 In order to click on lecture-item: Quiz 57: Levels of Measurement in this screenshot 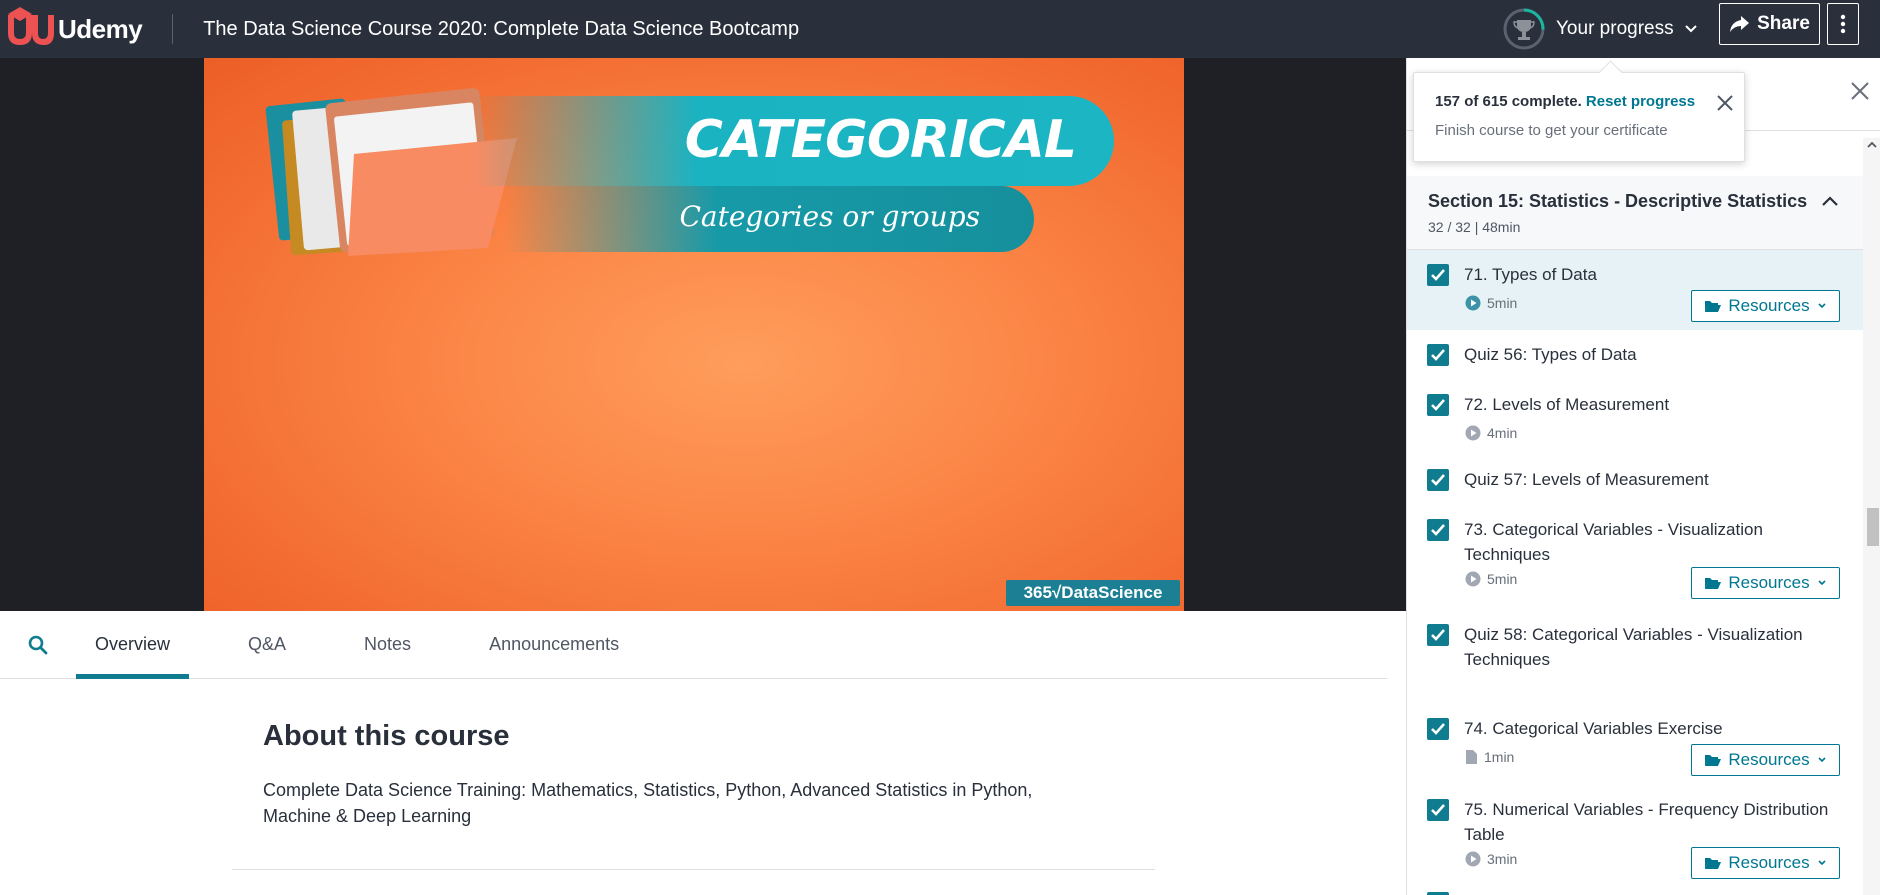, I will do `click(1635, 480)`.